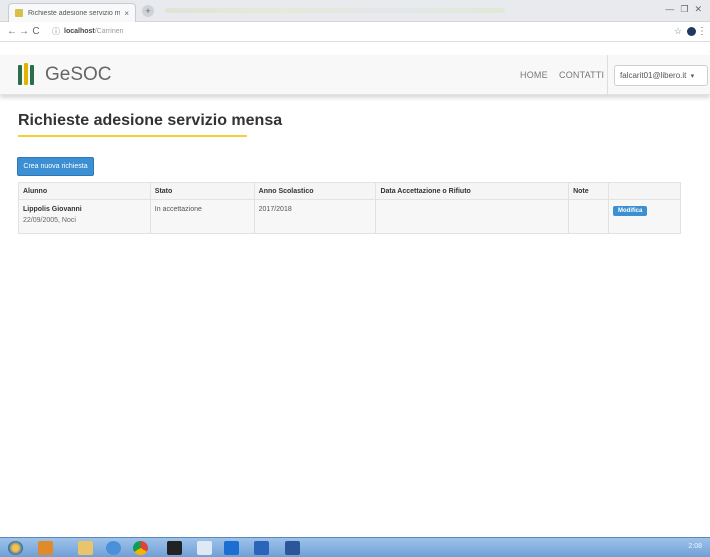 The width and height of the screenshot is (710, 557). Describe the element at coordinates (126, 13) in the screenshot. I see `close-tab-icon: ×` at that location.